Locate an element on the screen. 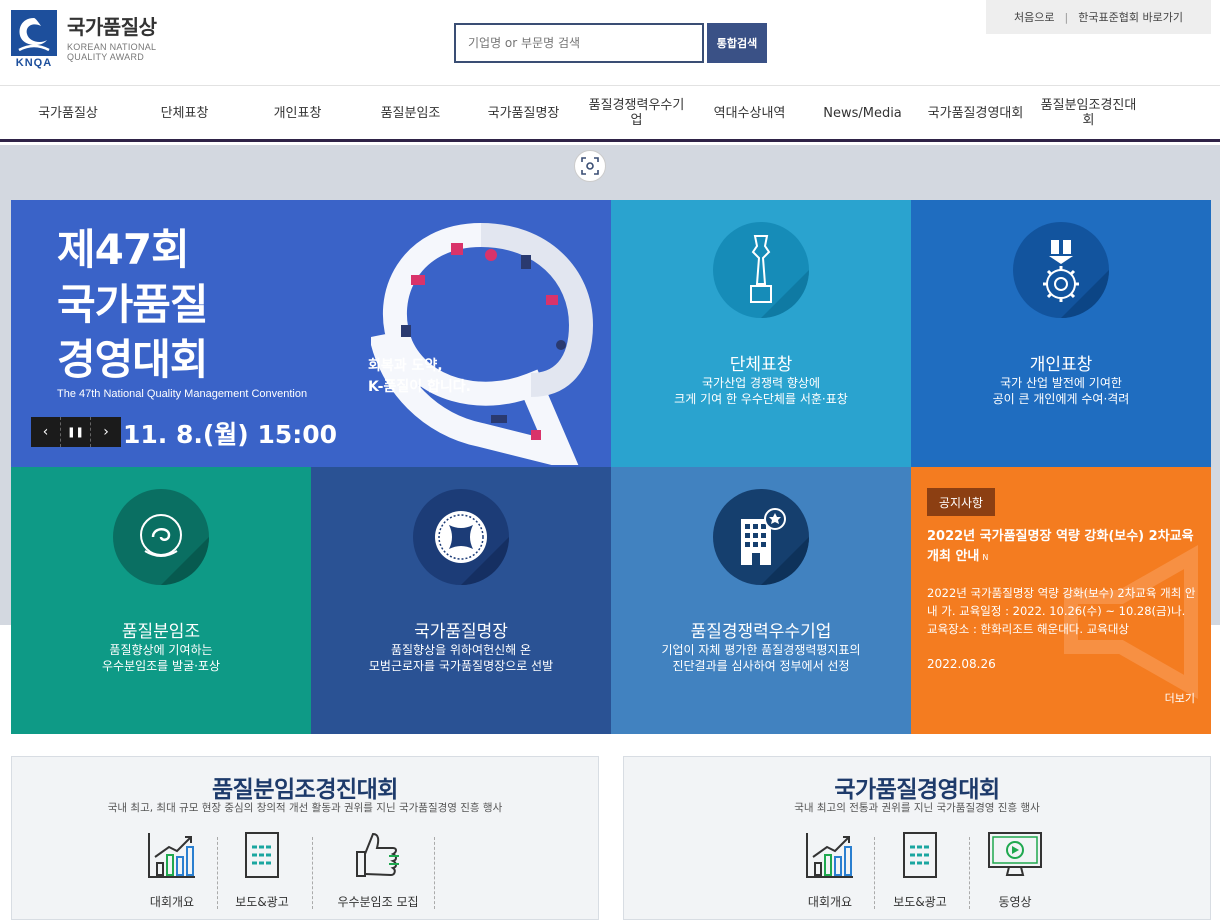  banner-pause-button: ❚❚ is located at coordinates (76, 432).